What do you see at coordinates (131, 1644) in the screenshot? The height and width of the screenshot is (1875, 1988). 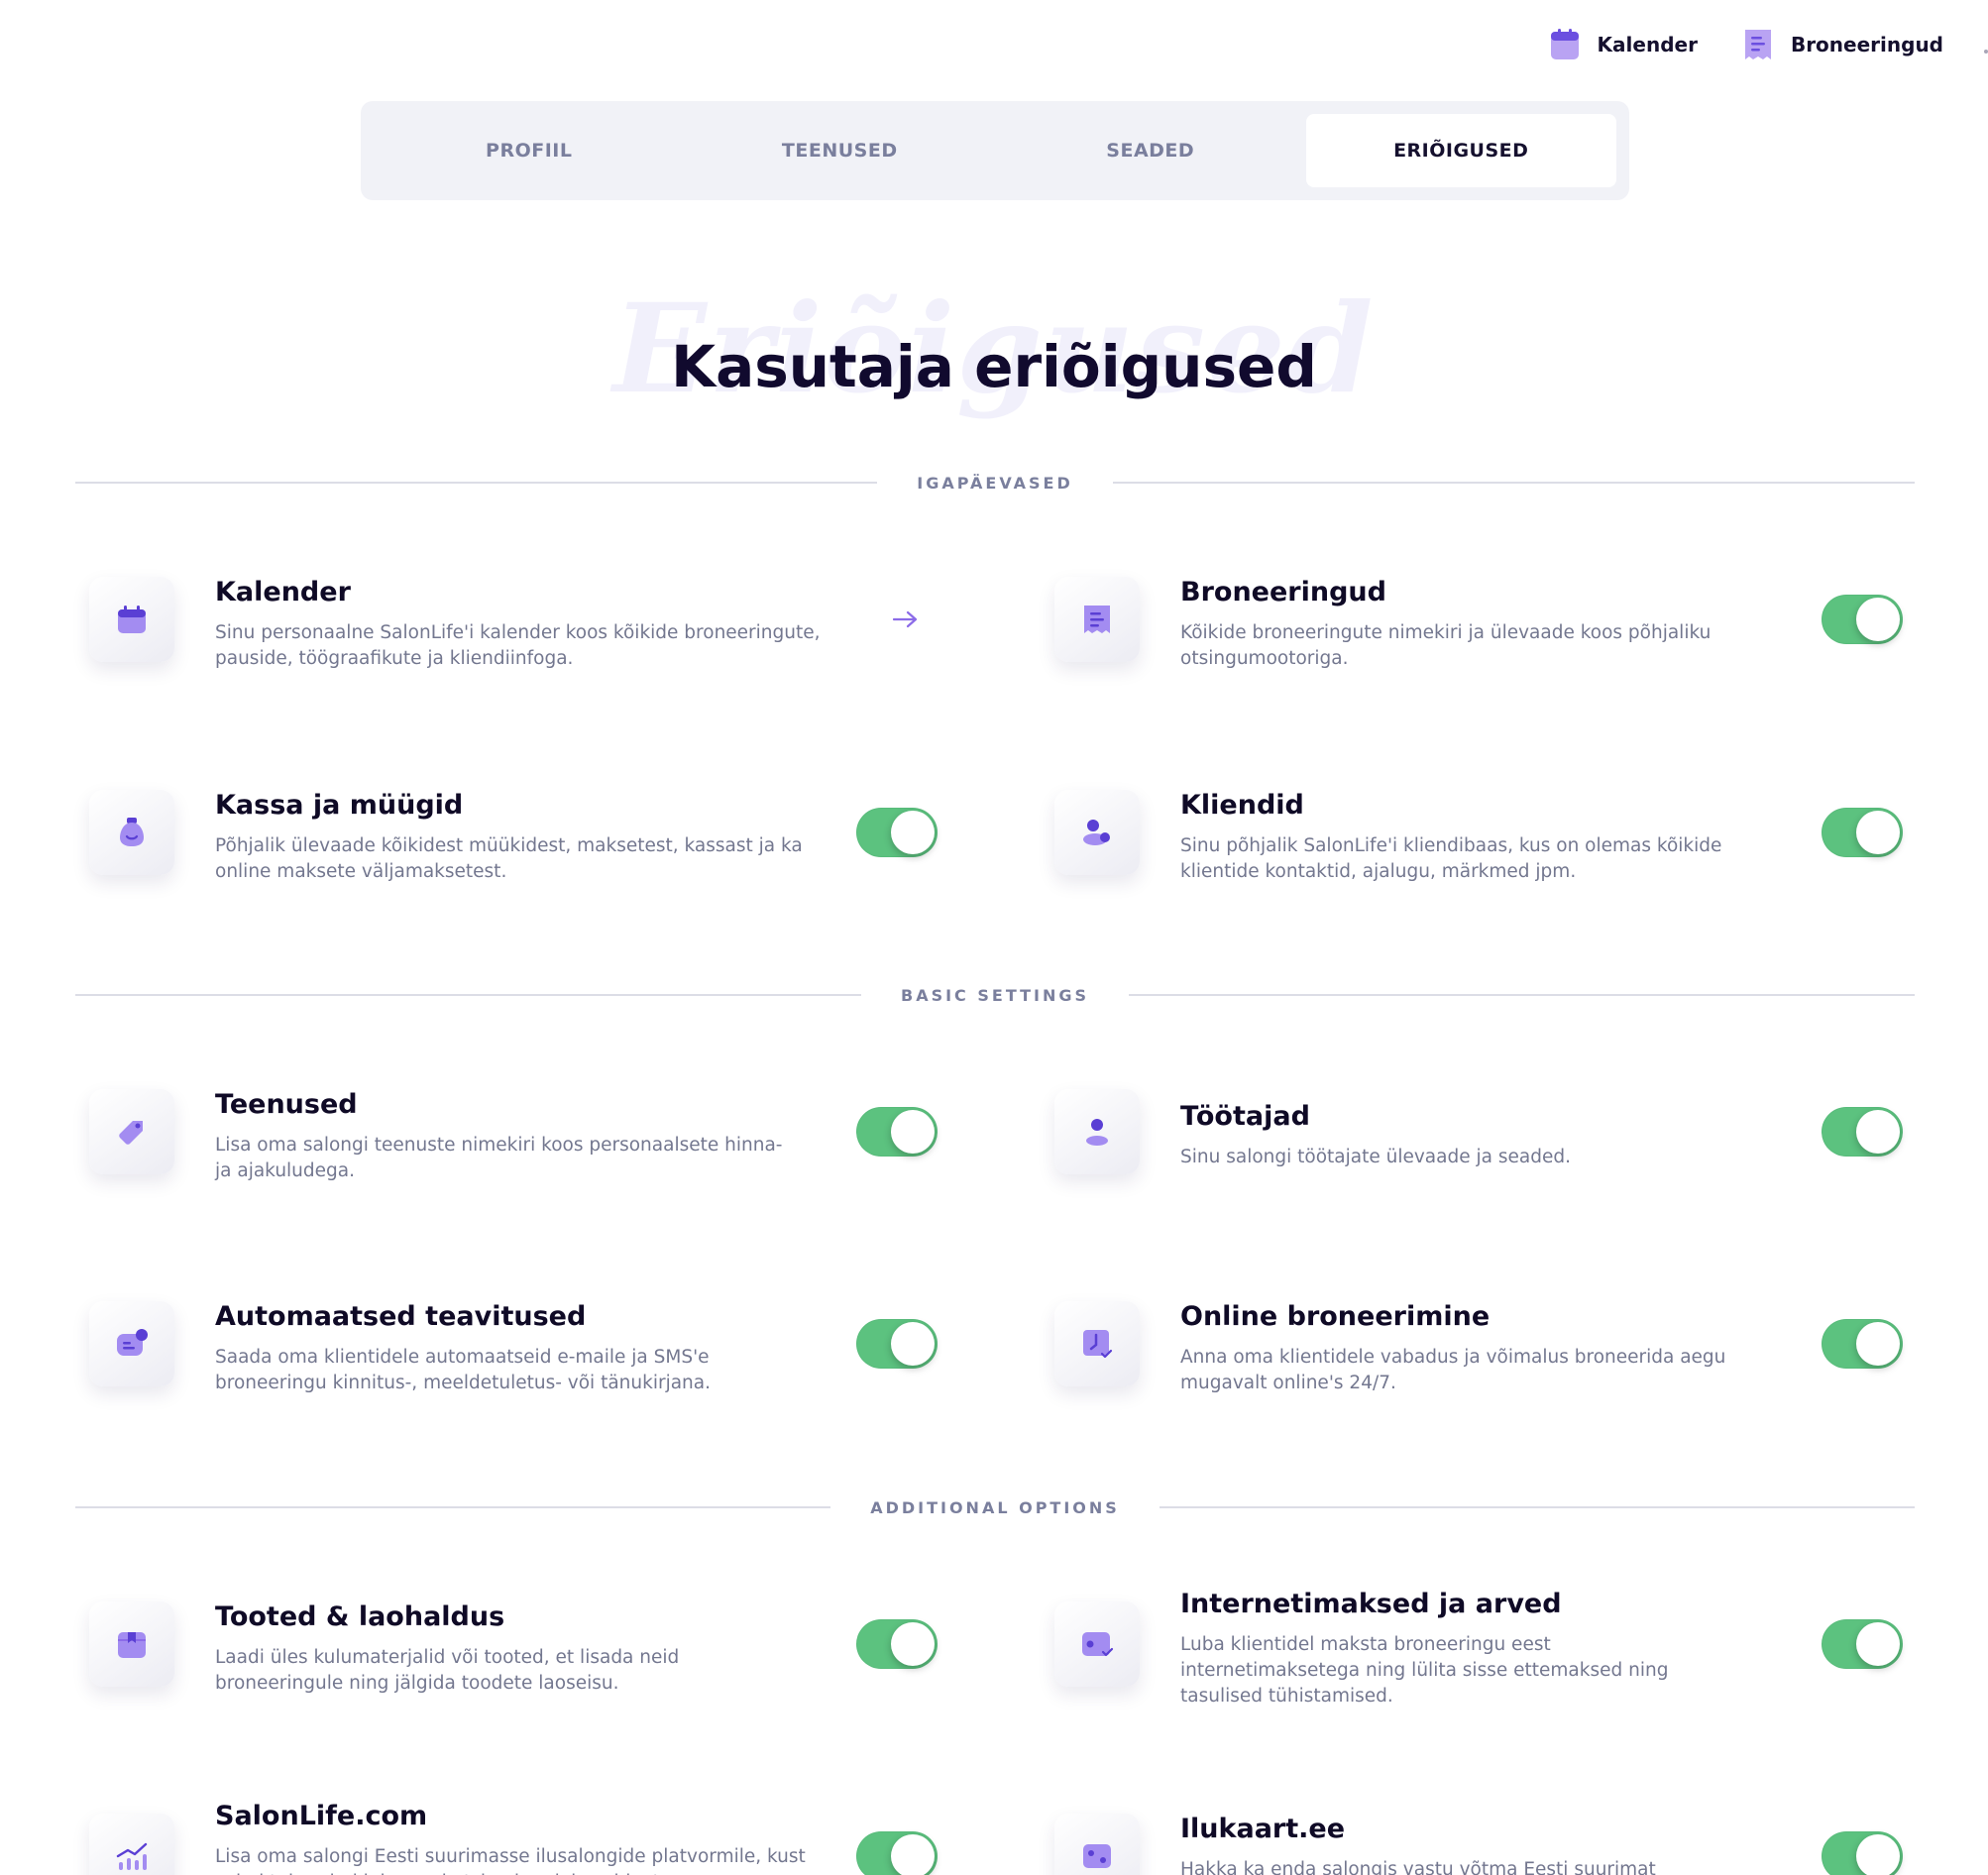 I see `product-box-icon` at bounding box center [131, 1644].